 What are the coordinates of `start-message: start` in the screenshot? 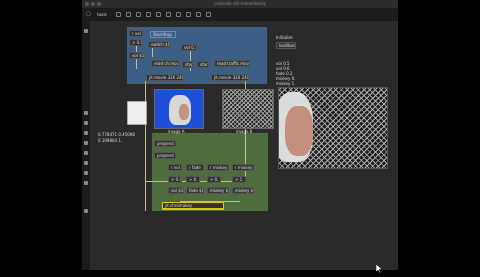 It's located at (203, 64).